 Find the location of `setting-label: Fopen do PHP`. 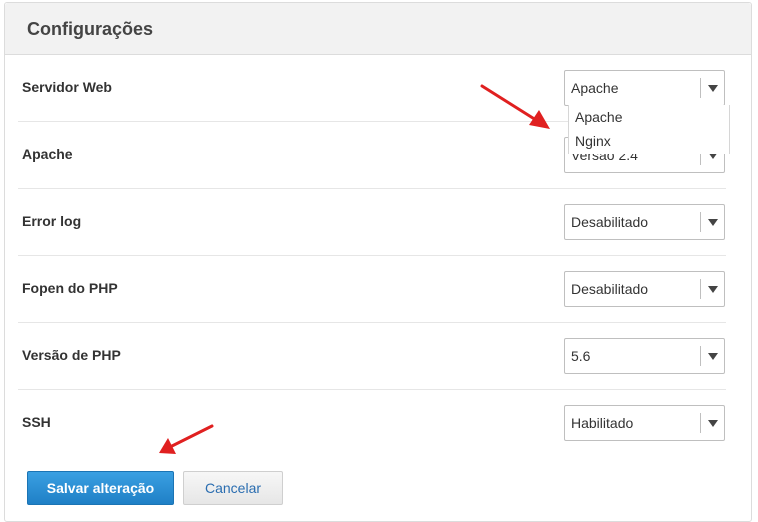

setting-label: Fopen do PHP is located at coordinates (70, 288).